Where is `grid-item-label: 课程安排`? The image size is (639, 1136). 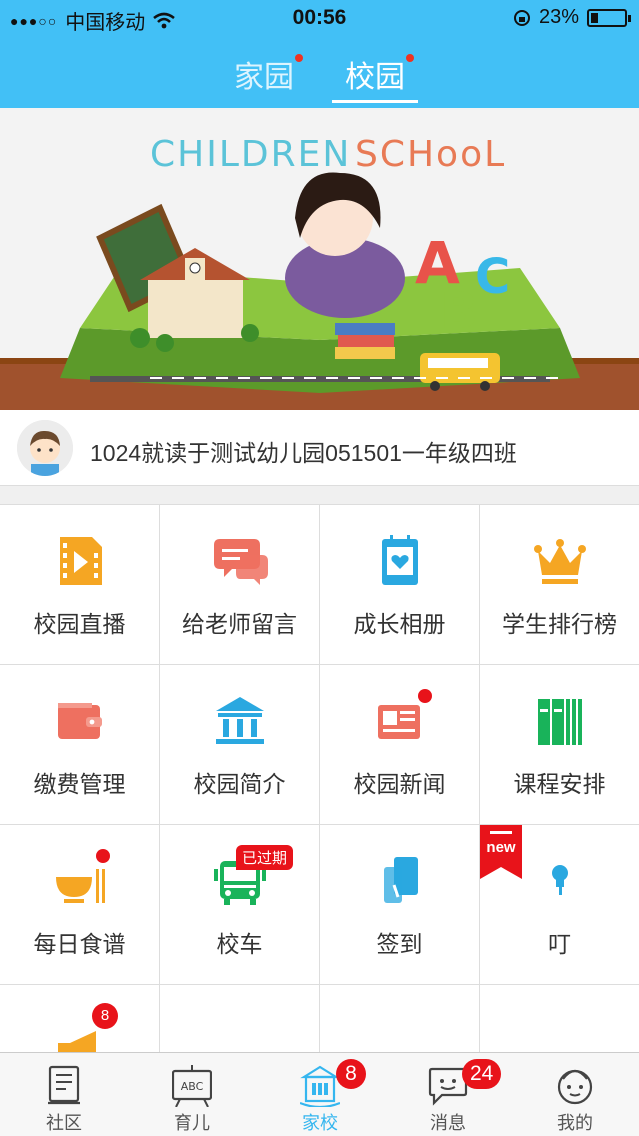
grid-item-label: 课程安排 is located at coordinates (559, 784).